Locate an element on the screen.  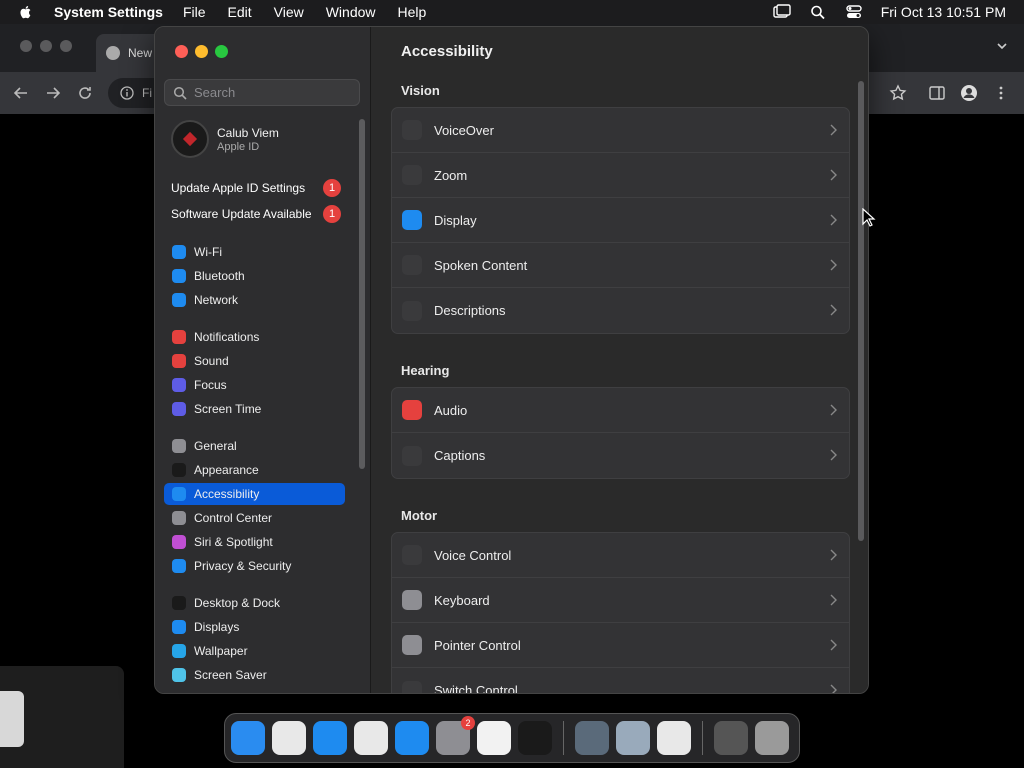
sidebar-item-privacy-security: Privacy & Security is located at coordinates (254, 566).